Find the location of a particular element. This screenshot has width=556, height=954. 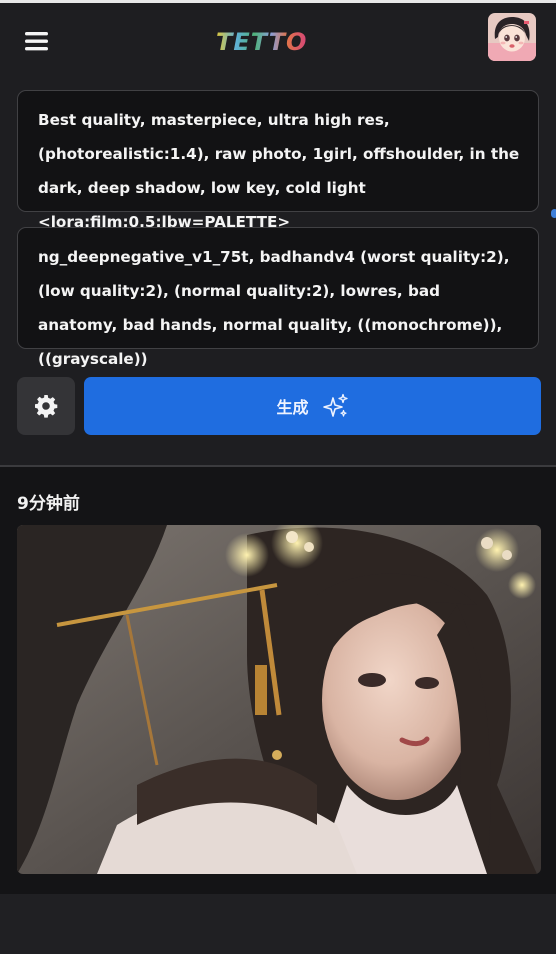

app-header: TETTO is located at coordinates (278, 40).